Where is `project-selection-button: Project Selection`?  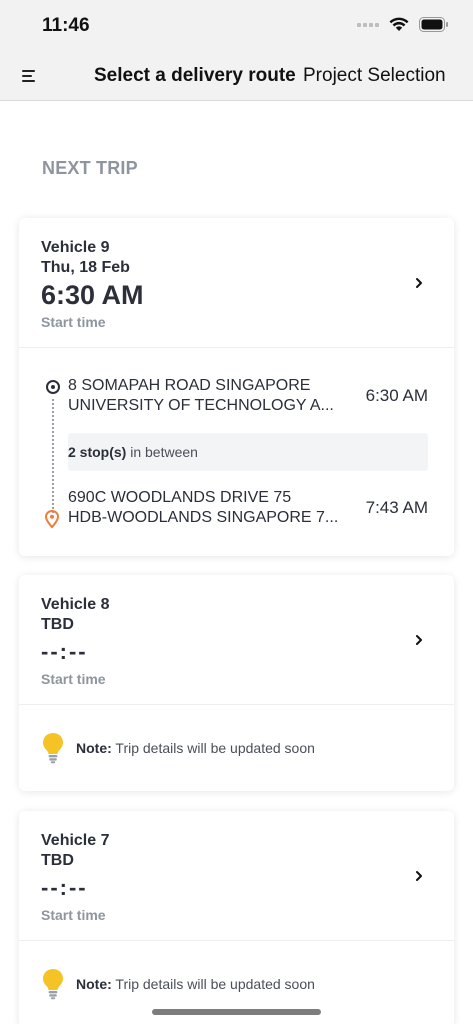 project-selection-button: Project Selection is located at coordinates (374, 76).